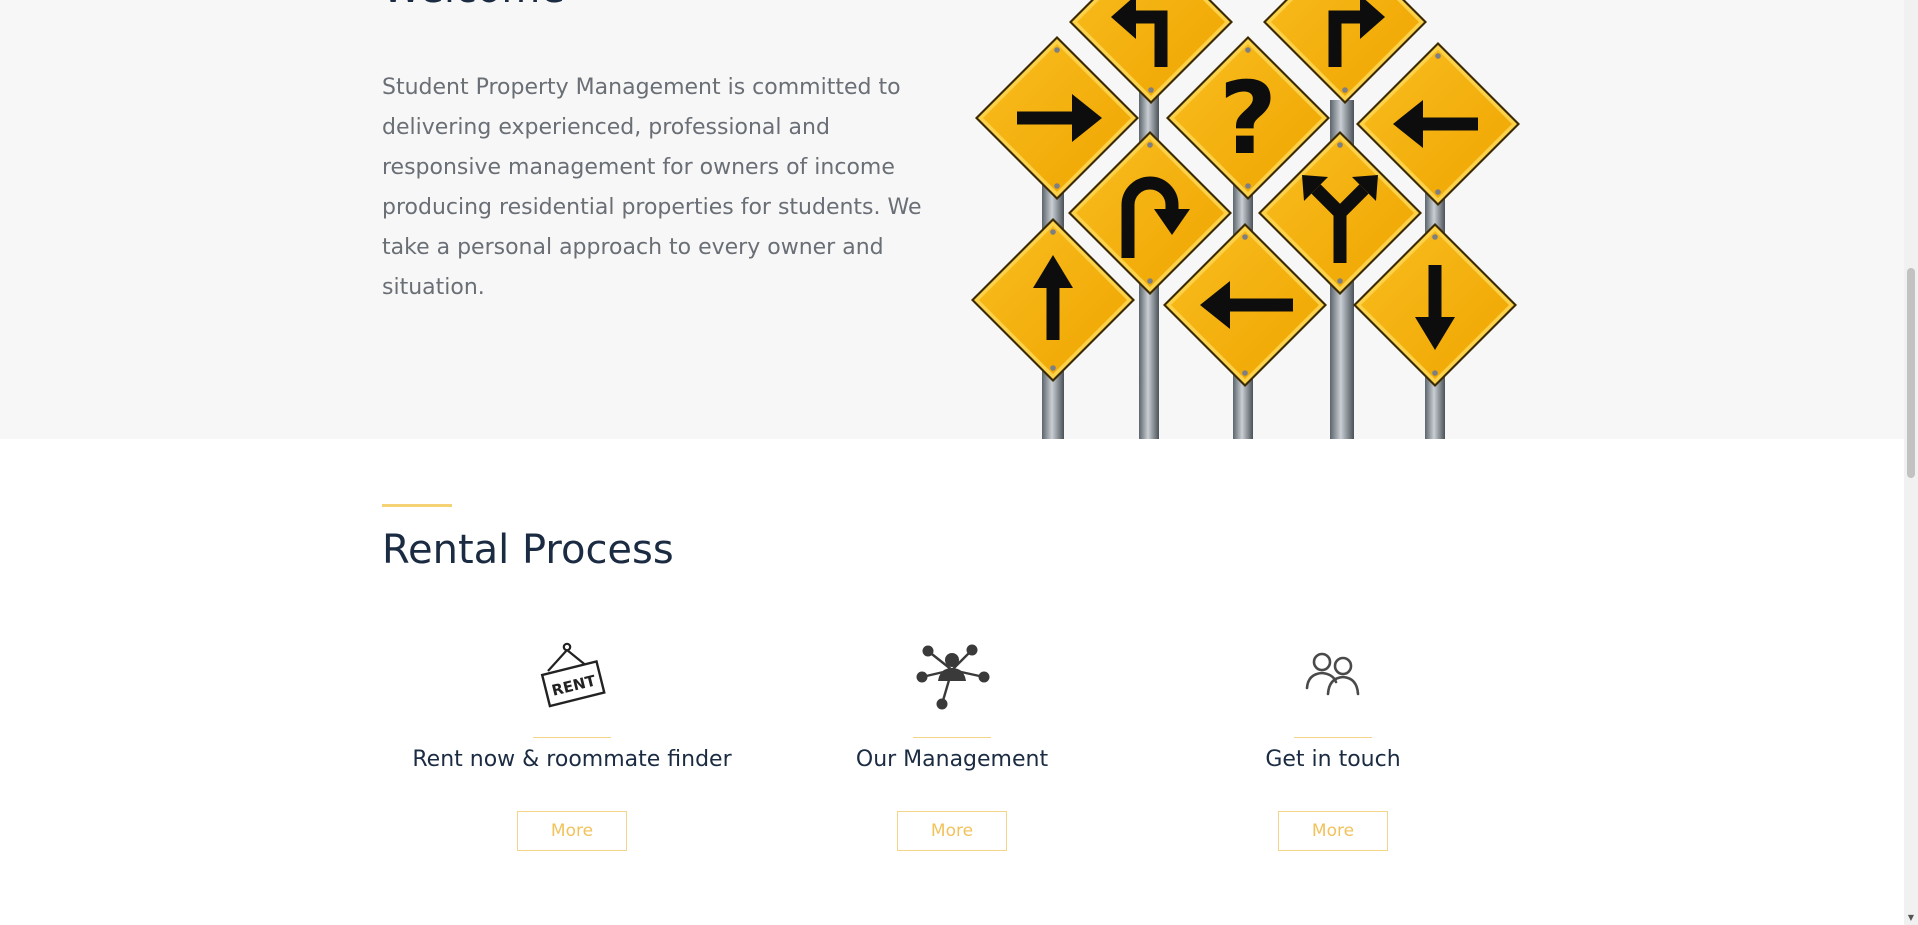 The image size is (1918, 925). What do you see at coordinates (473, 6) in the screenshot?
I see `welcome-title: Welcome` at bounding box center [473, 6].